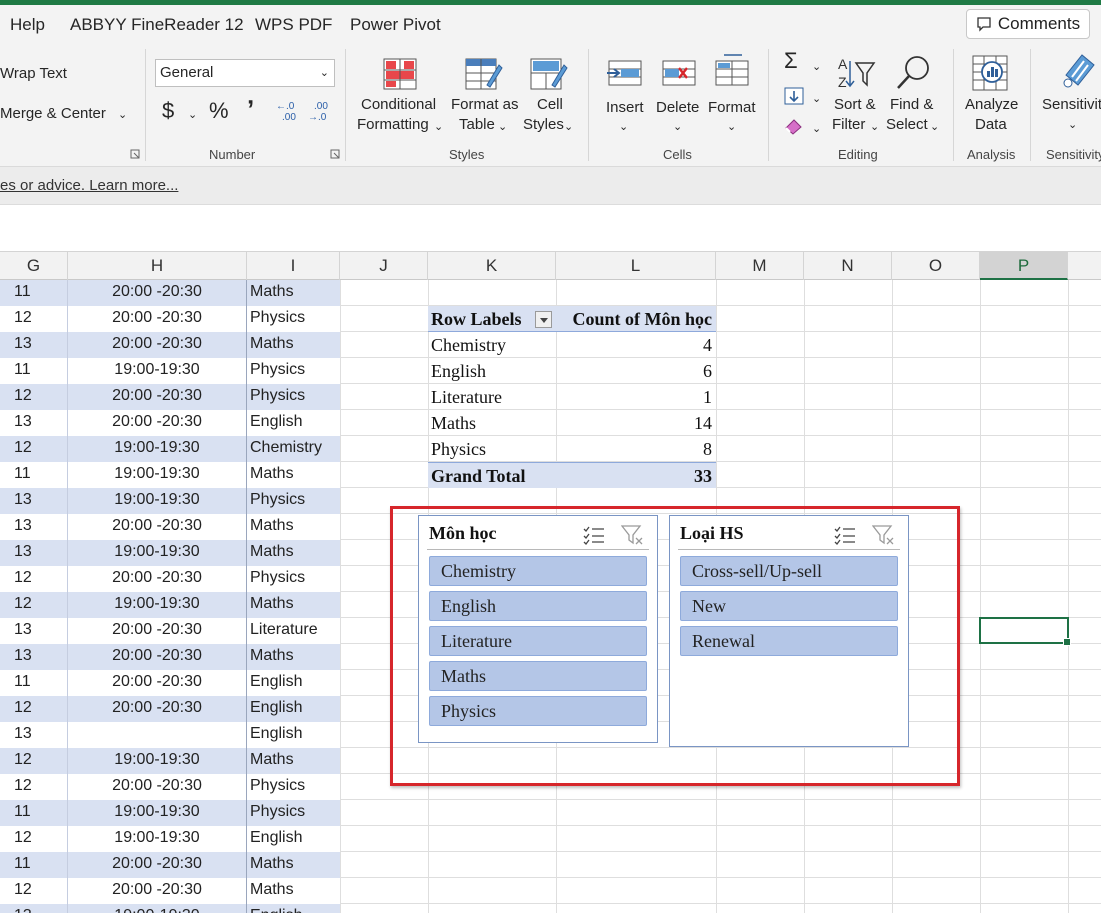 The image size is (1101, 913). Describe the element at coordinates (1071, 105) in the screenshot. I see `sensitivity-button: Sensitivit` at that location.